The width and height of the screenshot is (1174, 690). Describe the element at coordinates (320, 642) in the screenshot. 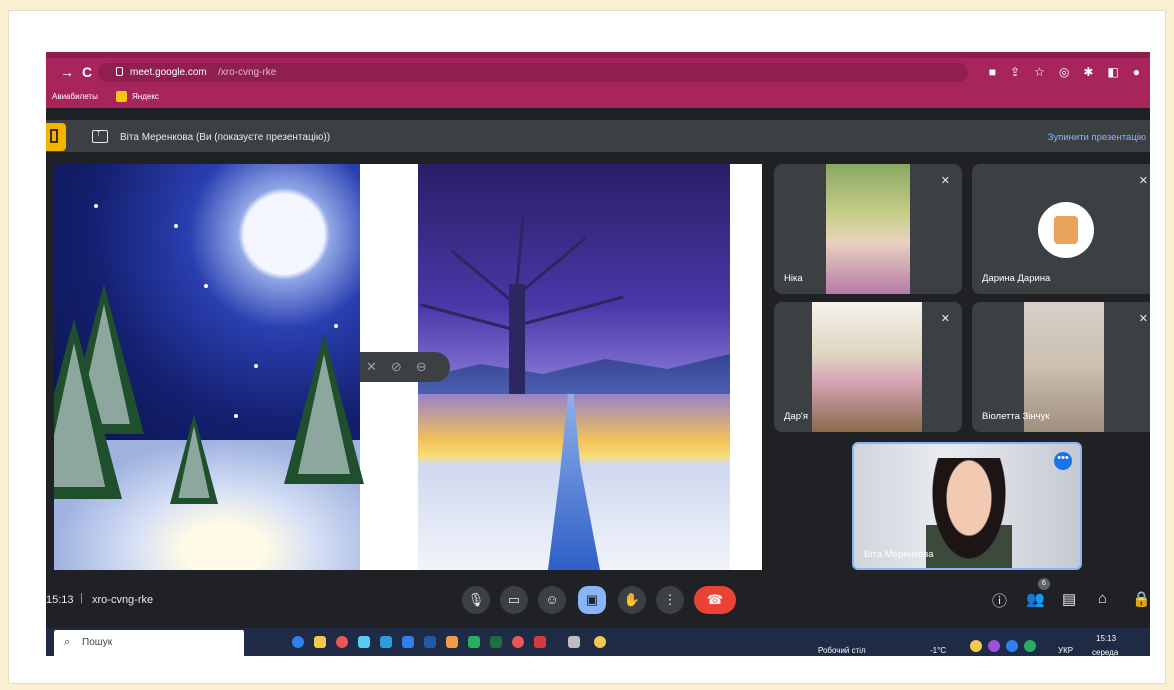

I see `files-icon` at that location.